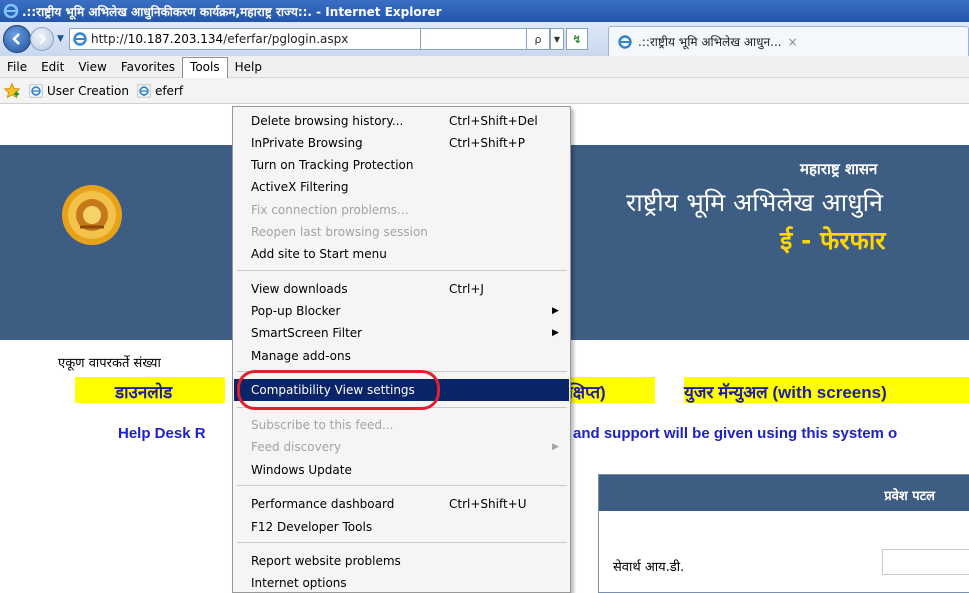 This screenshot has height=593, width=969. What do you see at coordinates (839, 169) in the screenshot?
I see `government-label: महाराष्ट्र शासन` at bounding box center [839, 169].